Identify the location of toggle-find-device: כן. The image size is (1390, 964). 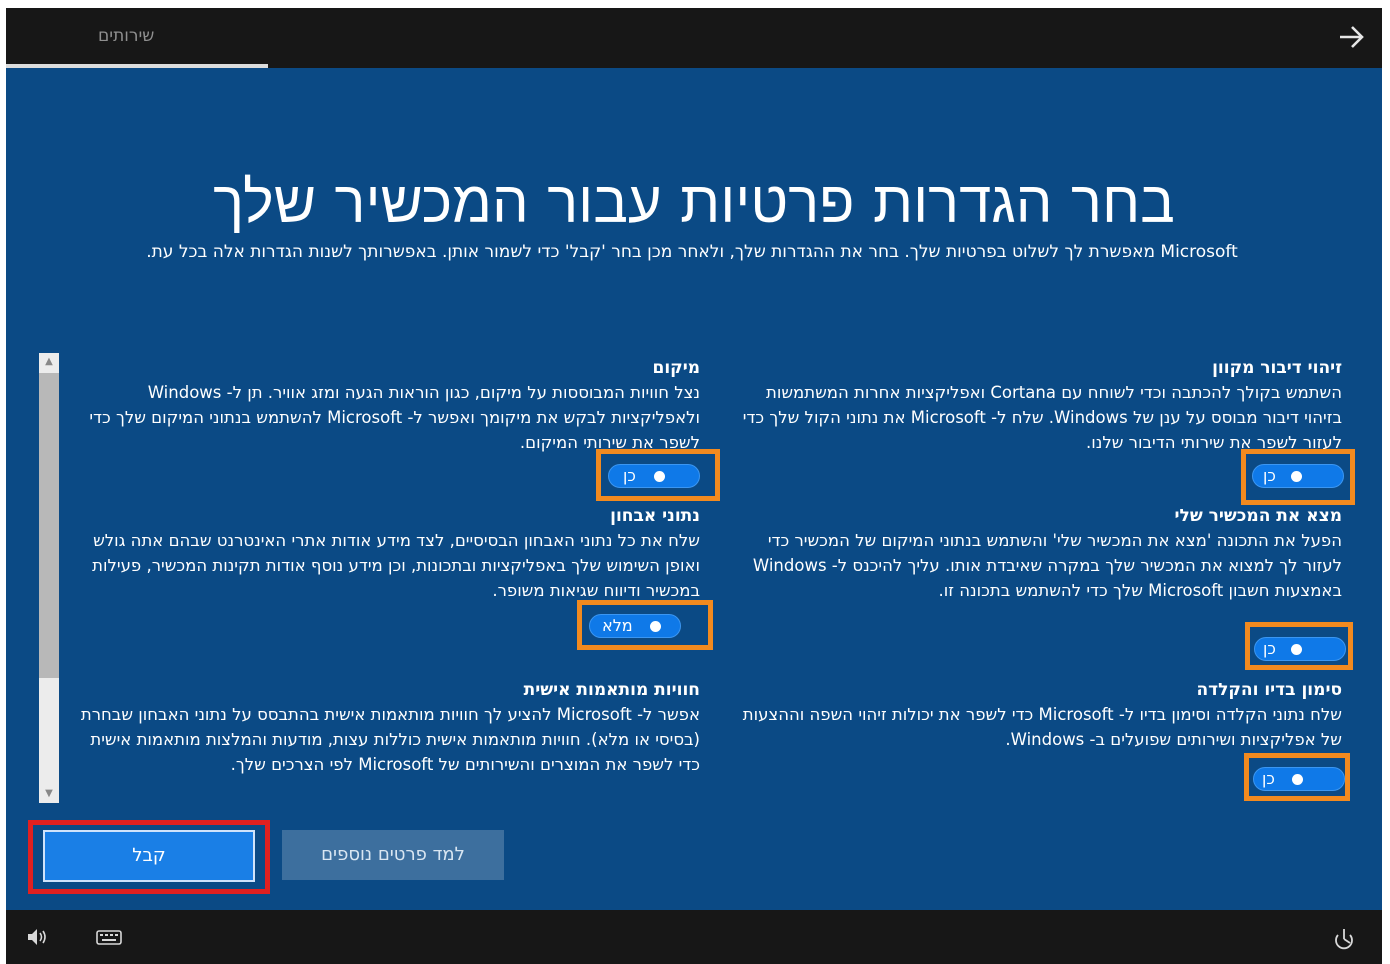
(1300, 649).